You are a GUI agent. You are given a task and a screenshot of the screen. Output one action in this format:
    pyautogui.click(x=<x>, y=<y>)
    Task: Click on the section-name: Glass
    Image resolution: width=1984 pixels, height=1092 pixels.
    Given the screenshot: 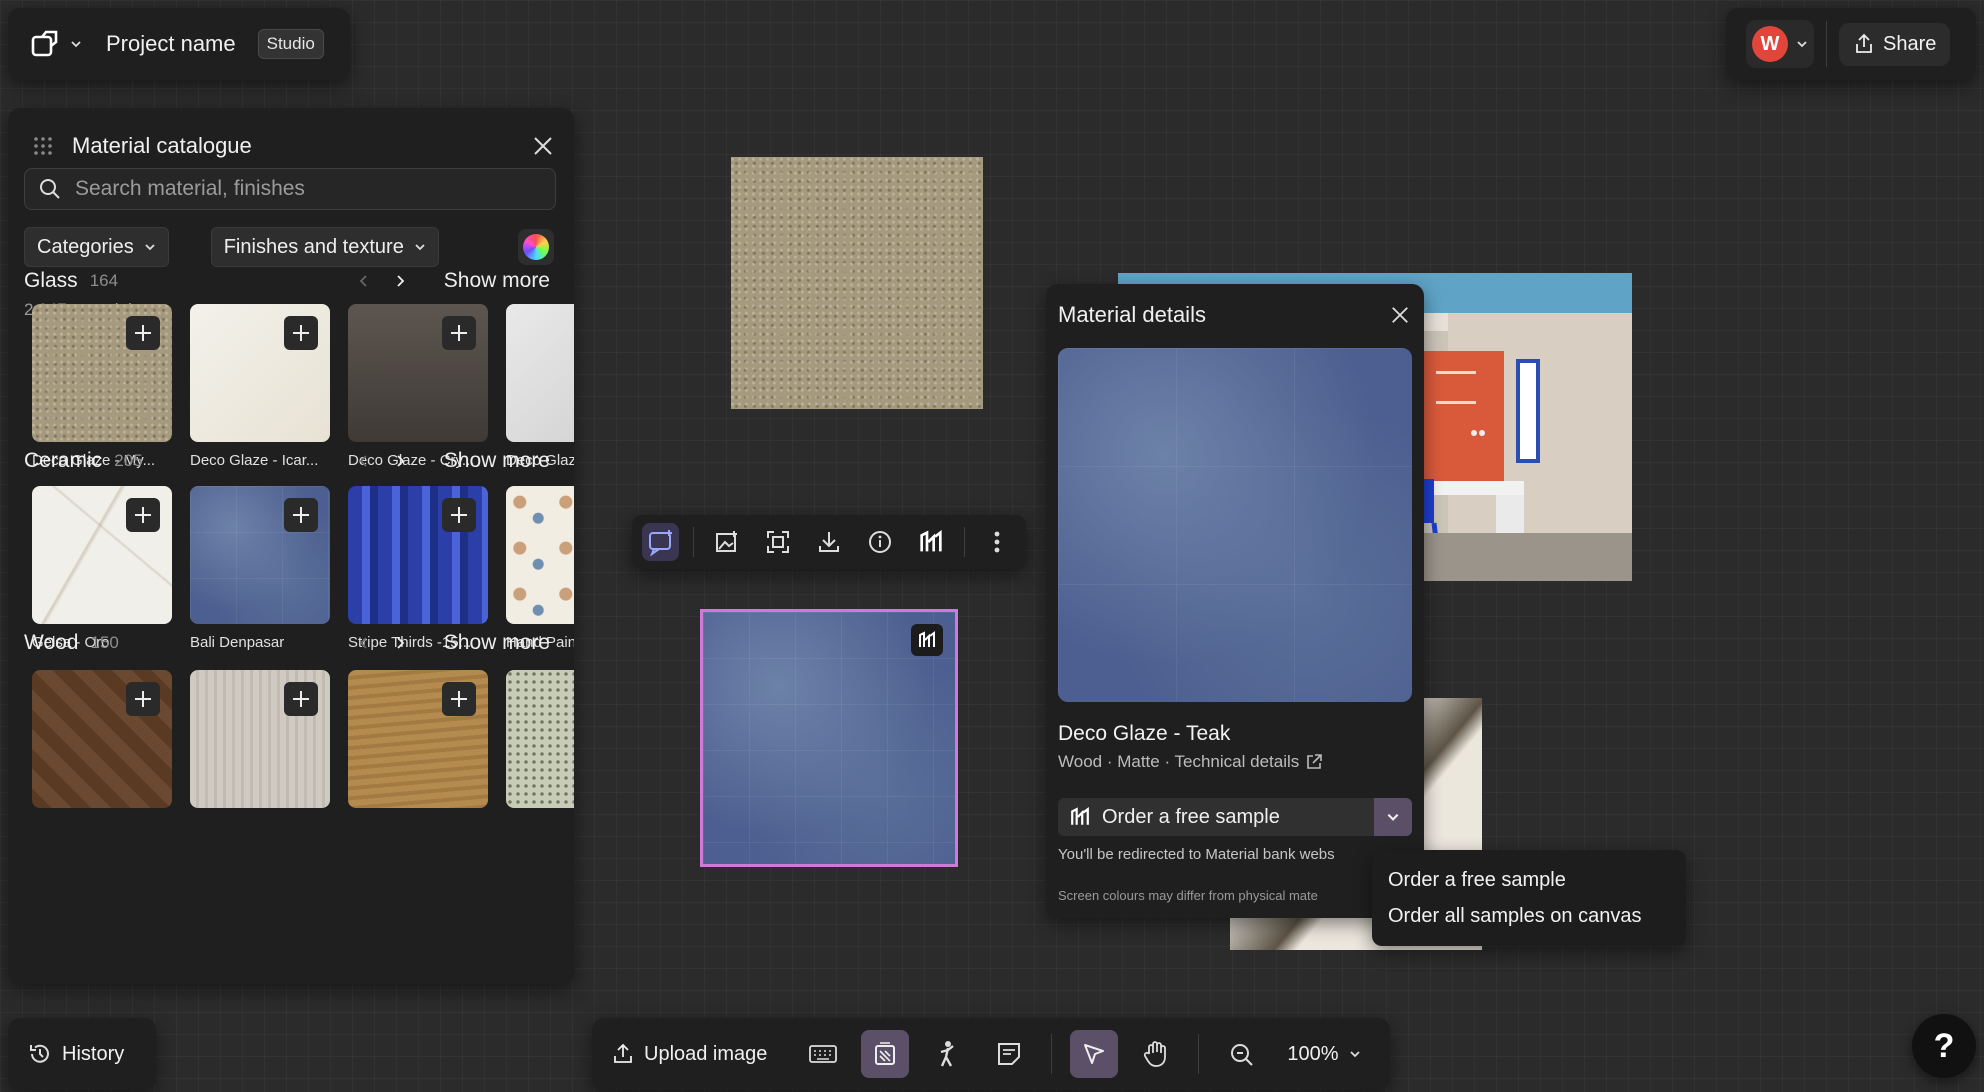 What is the action you would take?
    pyautogui.click(x=51, y=280)
    